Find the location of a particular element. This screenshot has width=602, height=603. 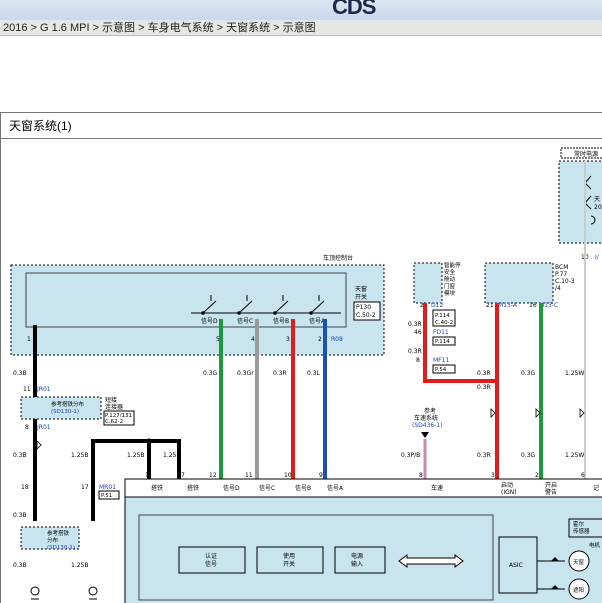

bpin-6: 6 is located at coordinates (583, 475).